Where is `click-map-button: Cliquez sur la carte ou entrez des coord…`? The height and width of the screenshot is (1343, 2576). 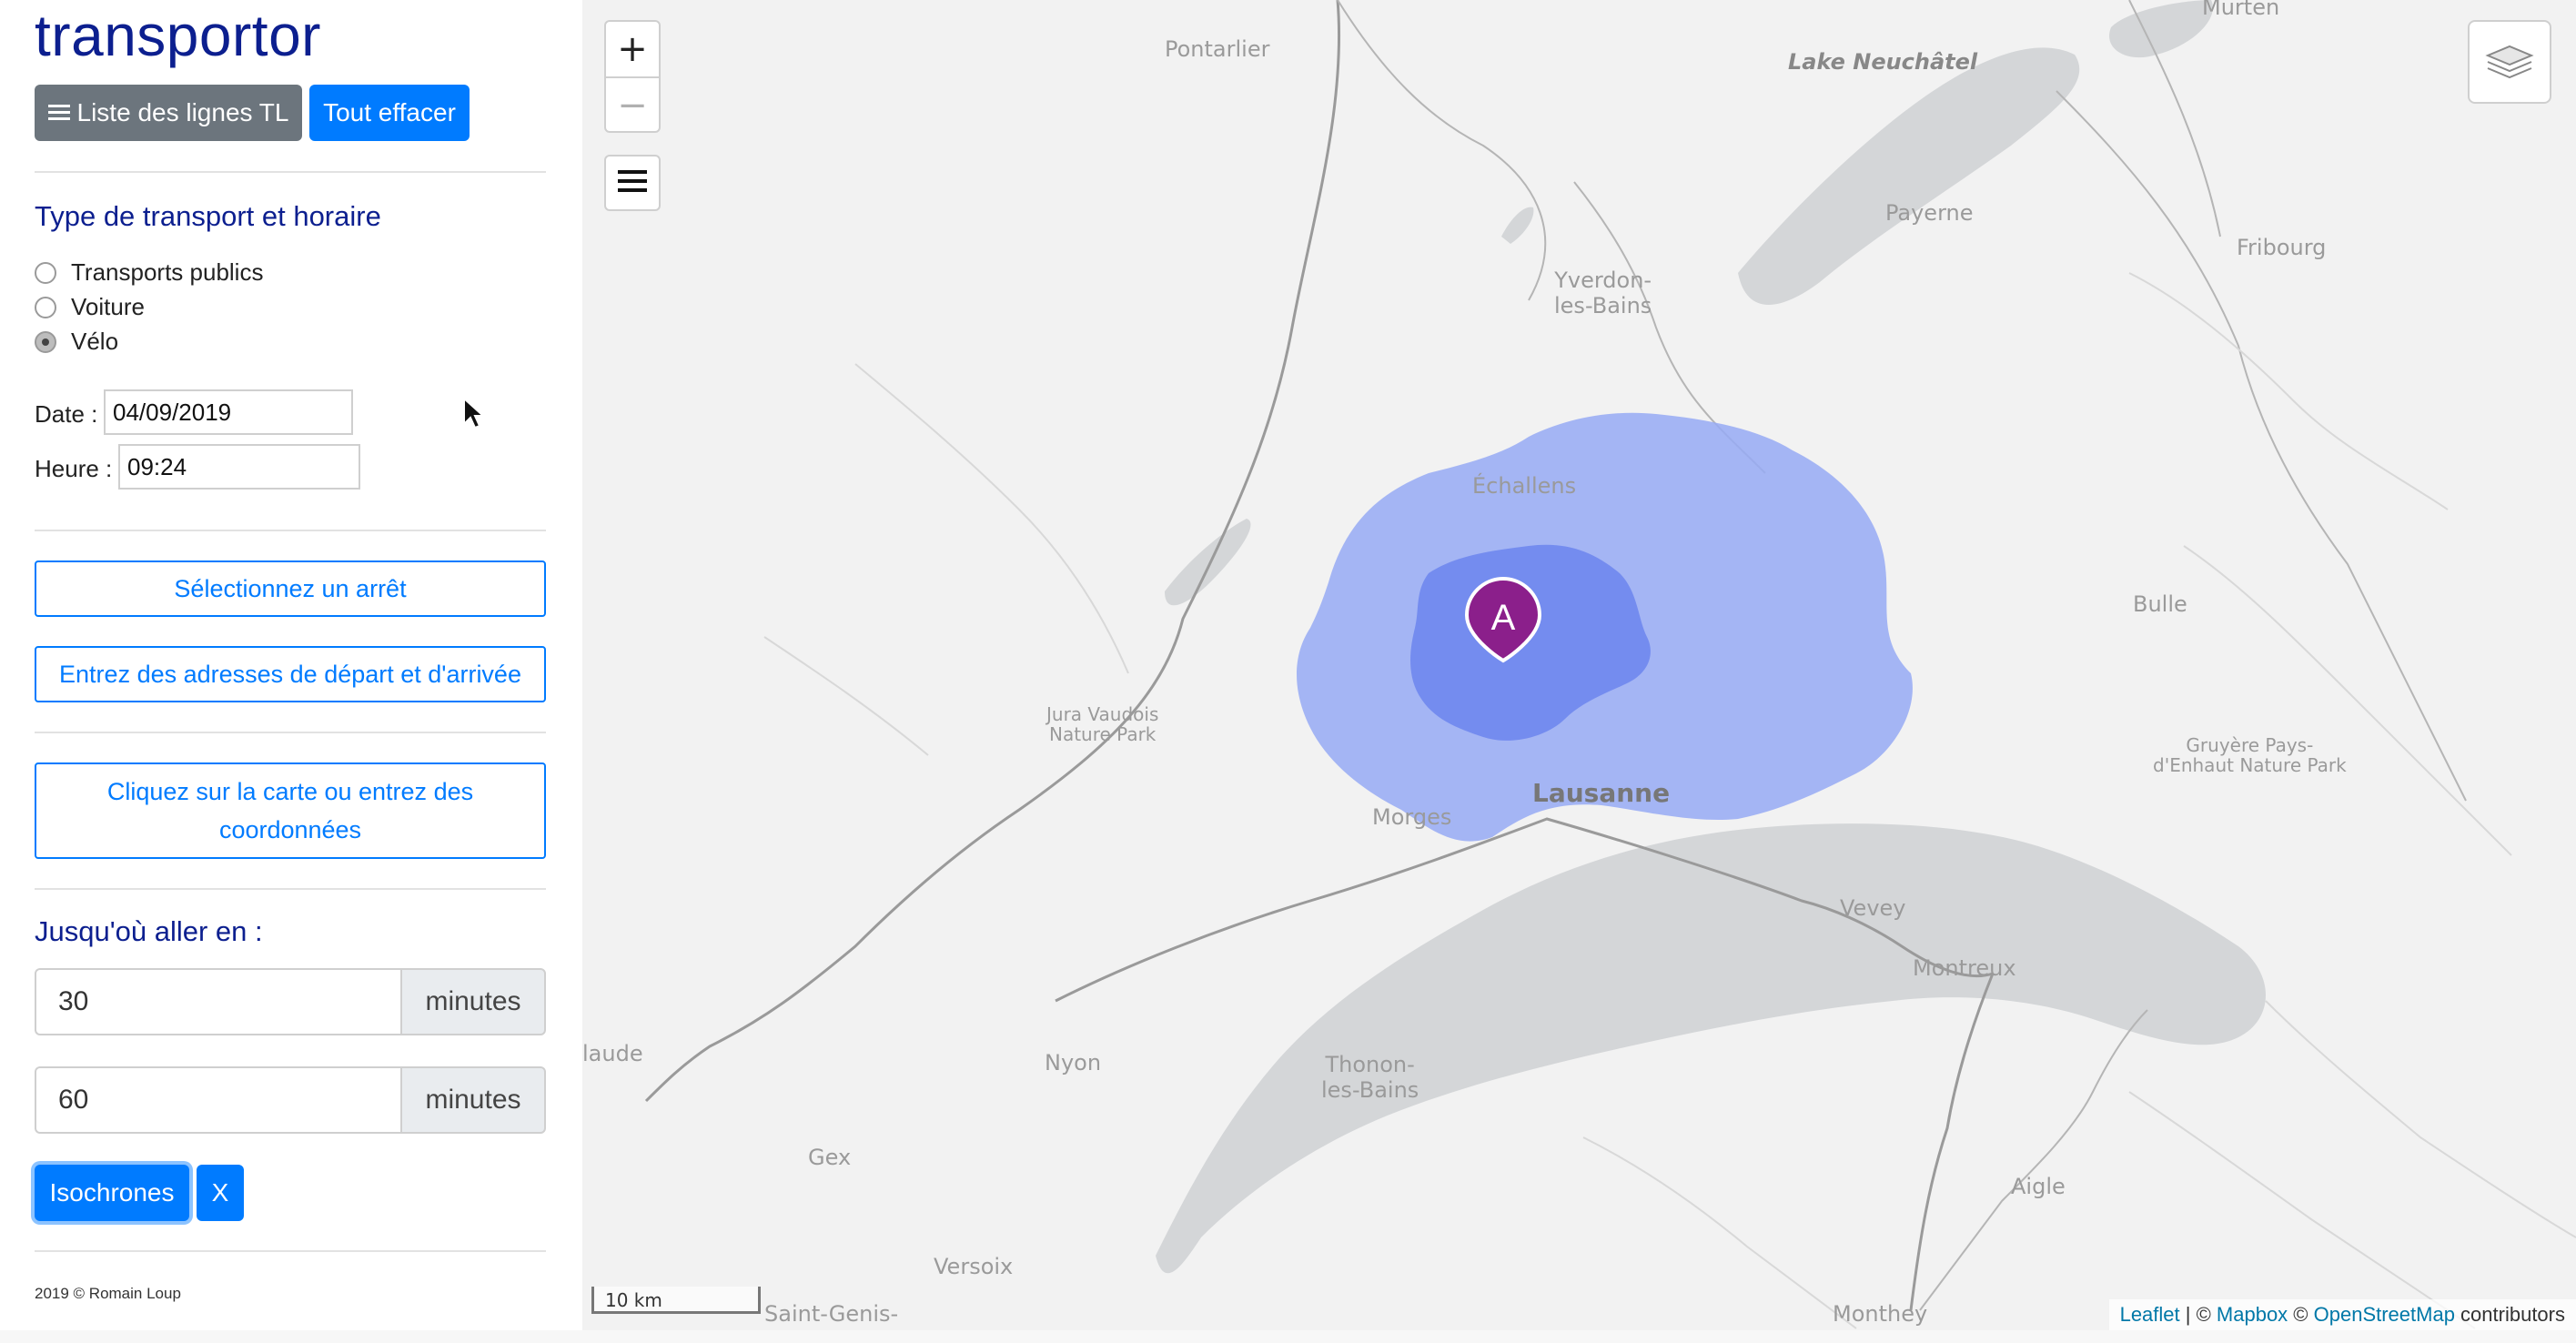
click-map-button: Cliquez sur la carte ou entrez des coord… is located at coordinates (290, 810).